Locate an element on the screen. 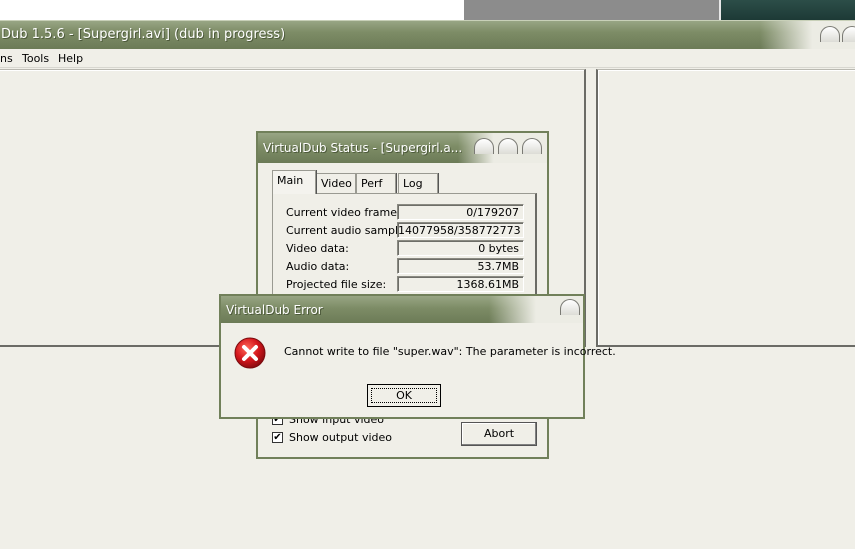 Image resolution: width=855 pixels, height=549 pixels. tab-perf: Perf is located at coordinates (376, 183).